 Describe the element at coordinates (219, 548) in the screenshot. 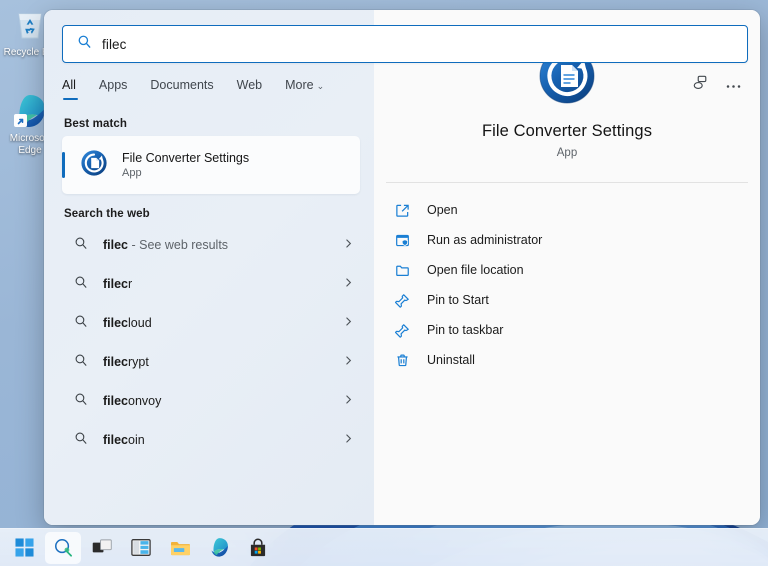

I see `edge-button` at that location.